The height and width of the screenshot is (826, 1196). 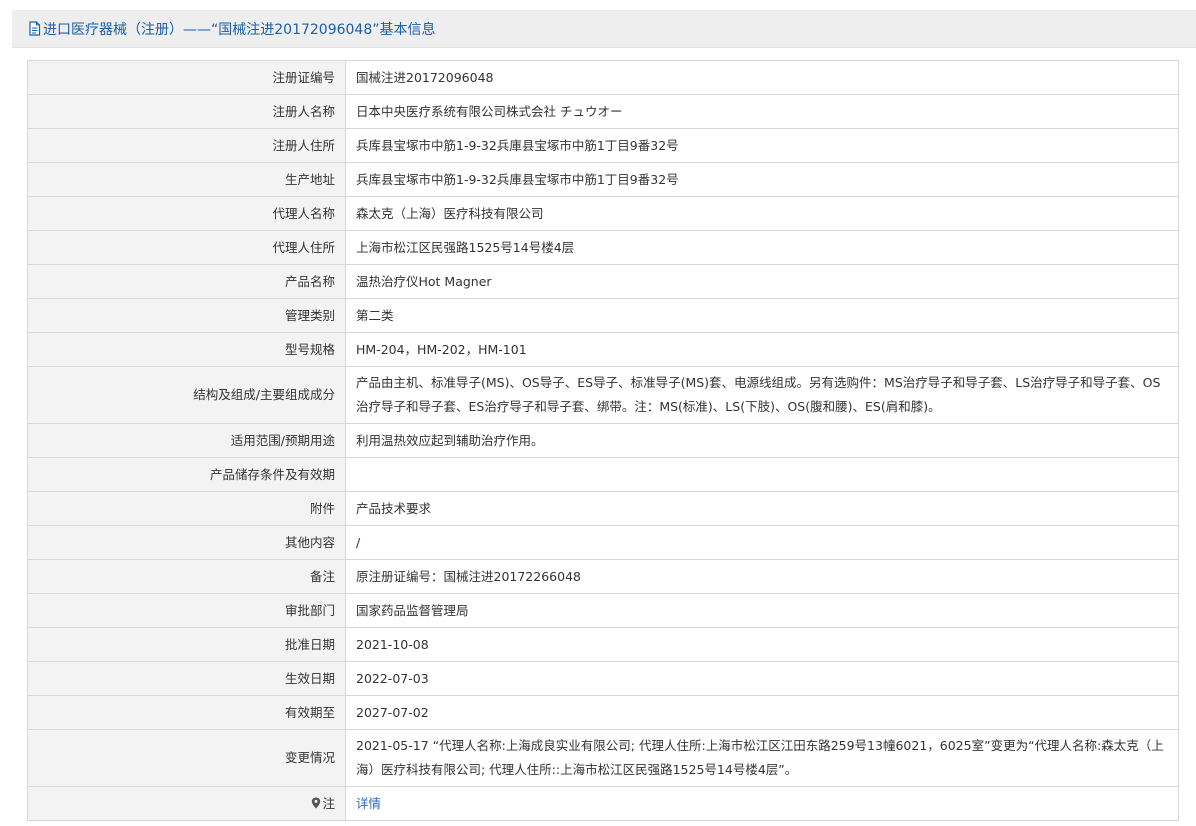 I want to click on table-row: 有效期至 2027-07-02, so click(x=603, y=712).